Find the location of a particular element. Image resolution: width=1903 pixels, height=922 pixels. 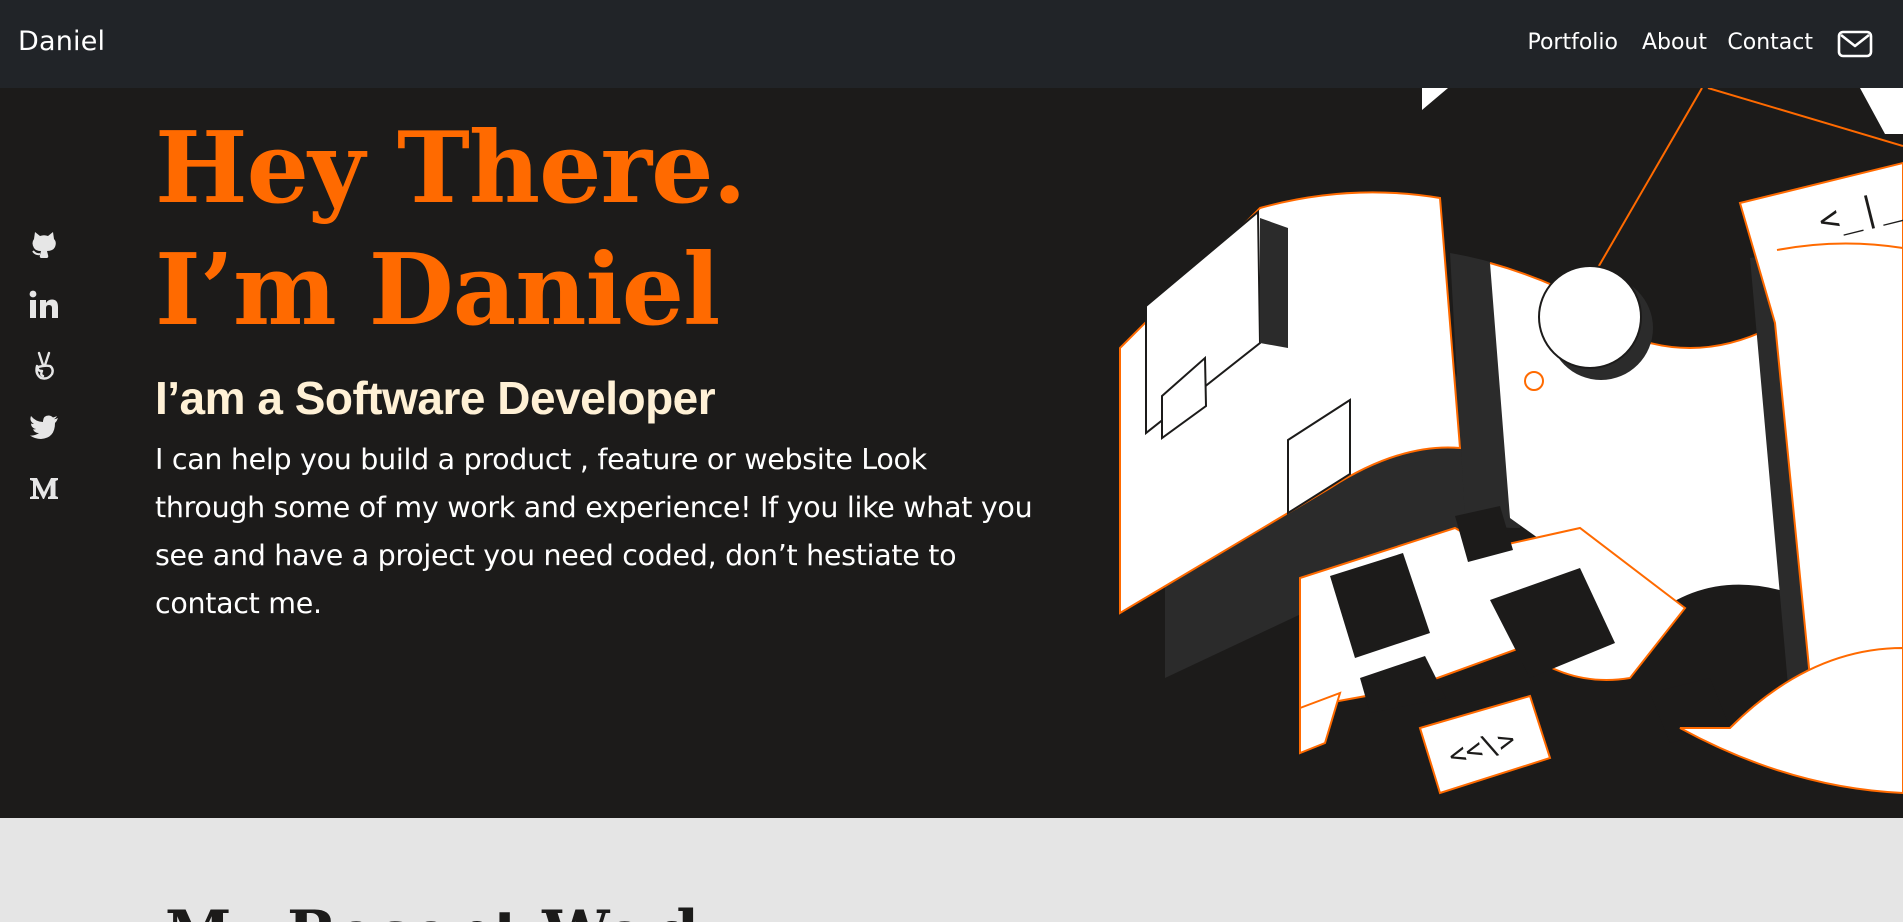

twitter-icon is located at coordinates (44, 427).